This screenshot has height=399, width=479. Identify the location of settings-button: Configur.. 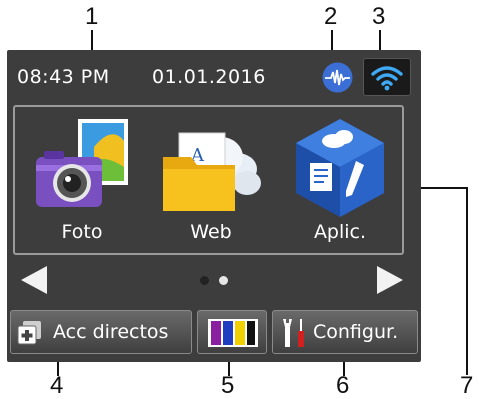
(345, 332).